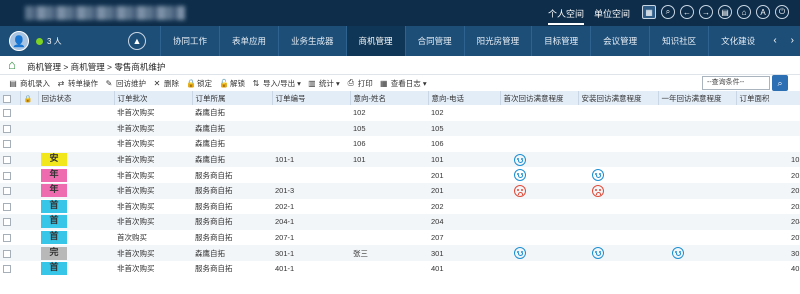 The height and width of the screenshot is (294, 800). Describe the element at coordinates (327, 83) in the screenshot. I see `stats-button: ▥ 统计 ▾` at that location.